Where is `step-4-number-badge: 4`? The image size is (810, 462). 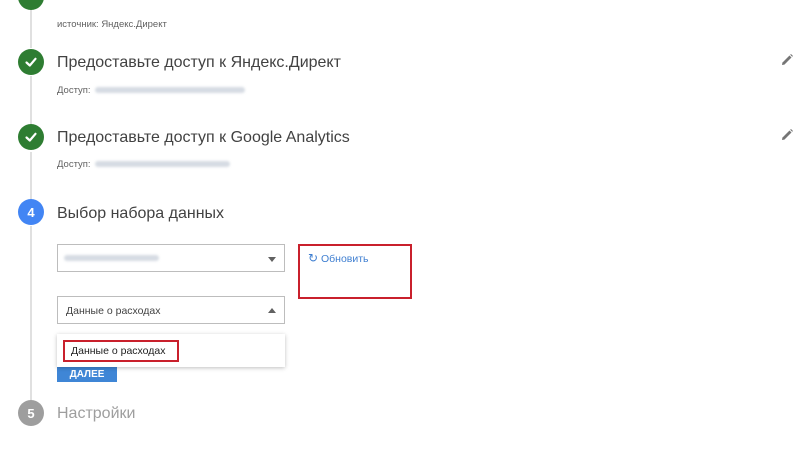
step-4-number-badge: 4 is located at coordinates (31, 212).